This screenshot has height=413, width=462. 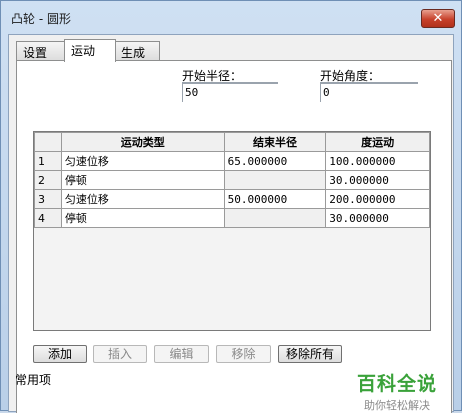 I want to click on close-icon: ✕, so click(x=438, y=18).